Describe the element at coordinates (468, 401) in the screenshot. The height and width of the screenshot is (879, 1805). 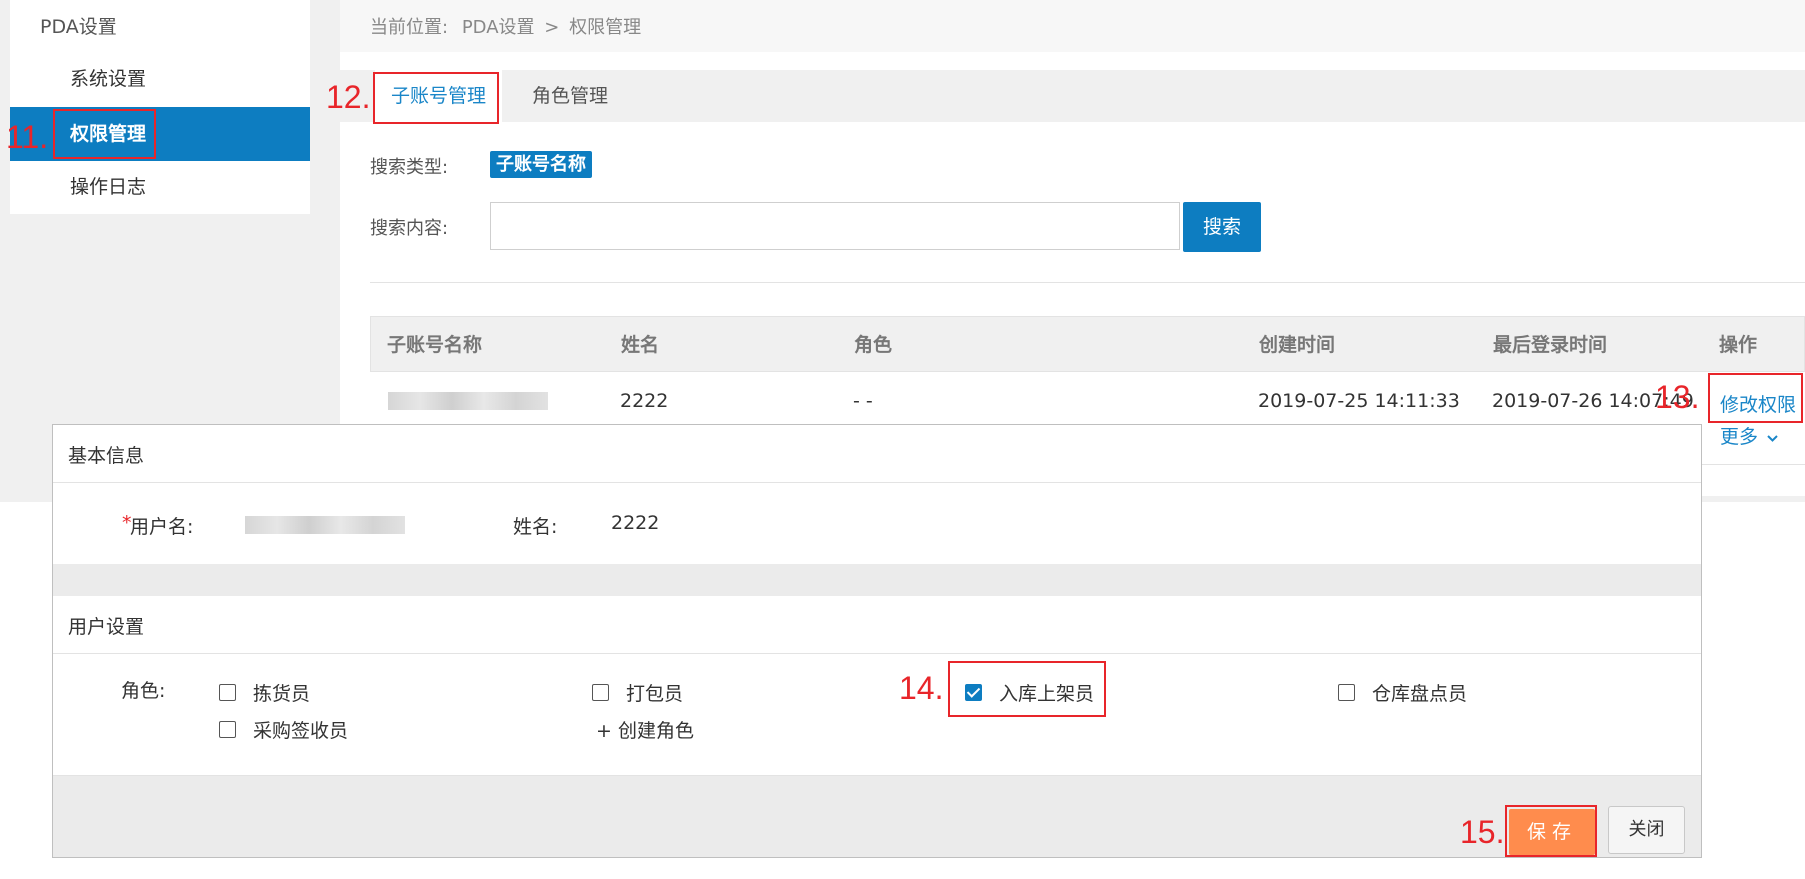
I see `blurred-subaccount-name` at that location.